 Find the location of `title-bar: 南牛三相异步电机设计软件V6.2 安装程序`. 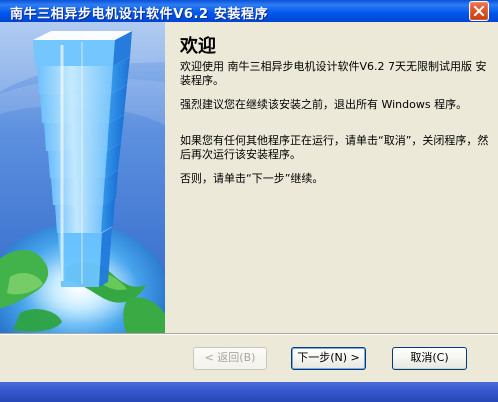

title-bar: 南牛三相异步电机设计软件V6.2 安装程序 is located at coordinates (249, 11).